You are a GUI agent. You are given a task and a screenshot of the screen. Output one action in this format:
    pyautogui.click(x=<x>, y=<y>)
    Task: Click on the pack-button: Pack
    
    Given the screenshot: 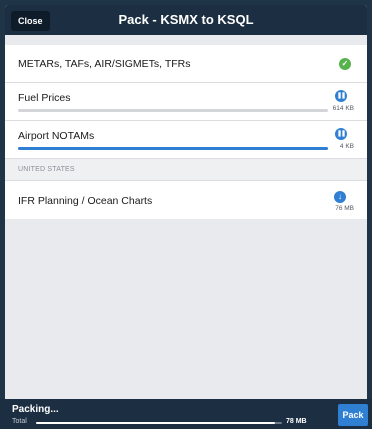 What is the action you would take?
    pyautogui.click(x=353, y=415)
    